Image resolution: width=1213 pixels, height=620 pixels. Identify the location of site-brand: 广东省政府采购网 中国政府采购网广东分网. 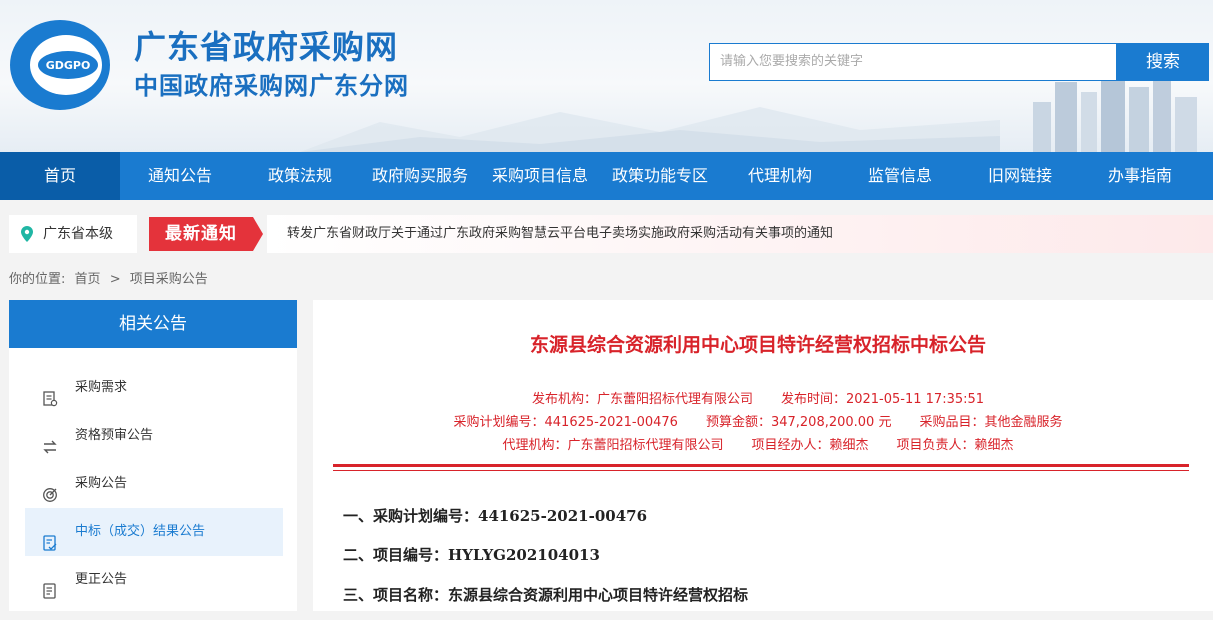
(271, 65).